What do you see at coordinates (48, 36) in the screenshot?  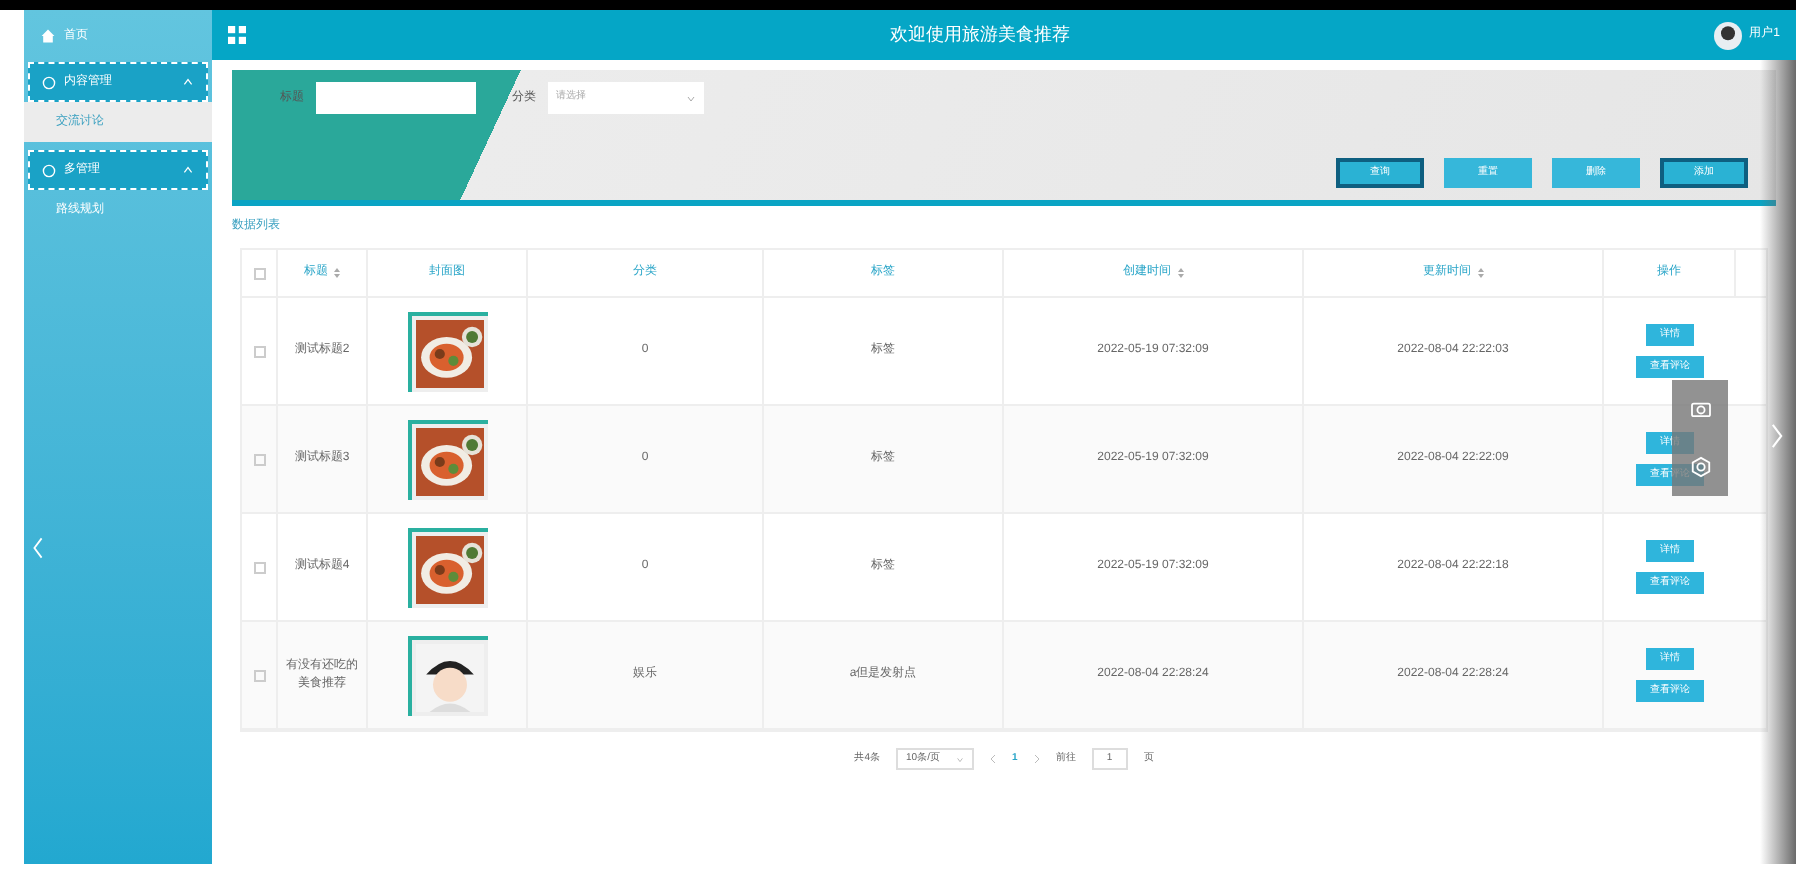 I see `home-icon` at bounding box center [48, 36].